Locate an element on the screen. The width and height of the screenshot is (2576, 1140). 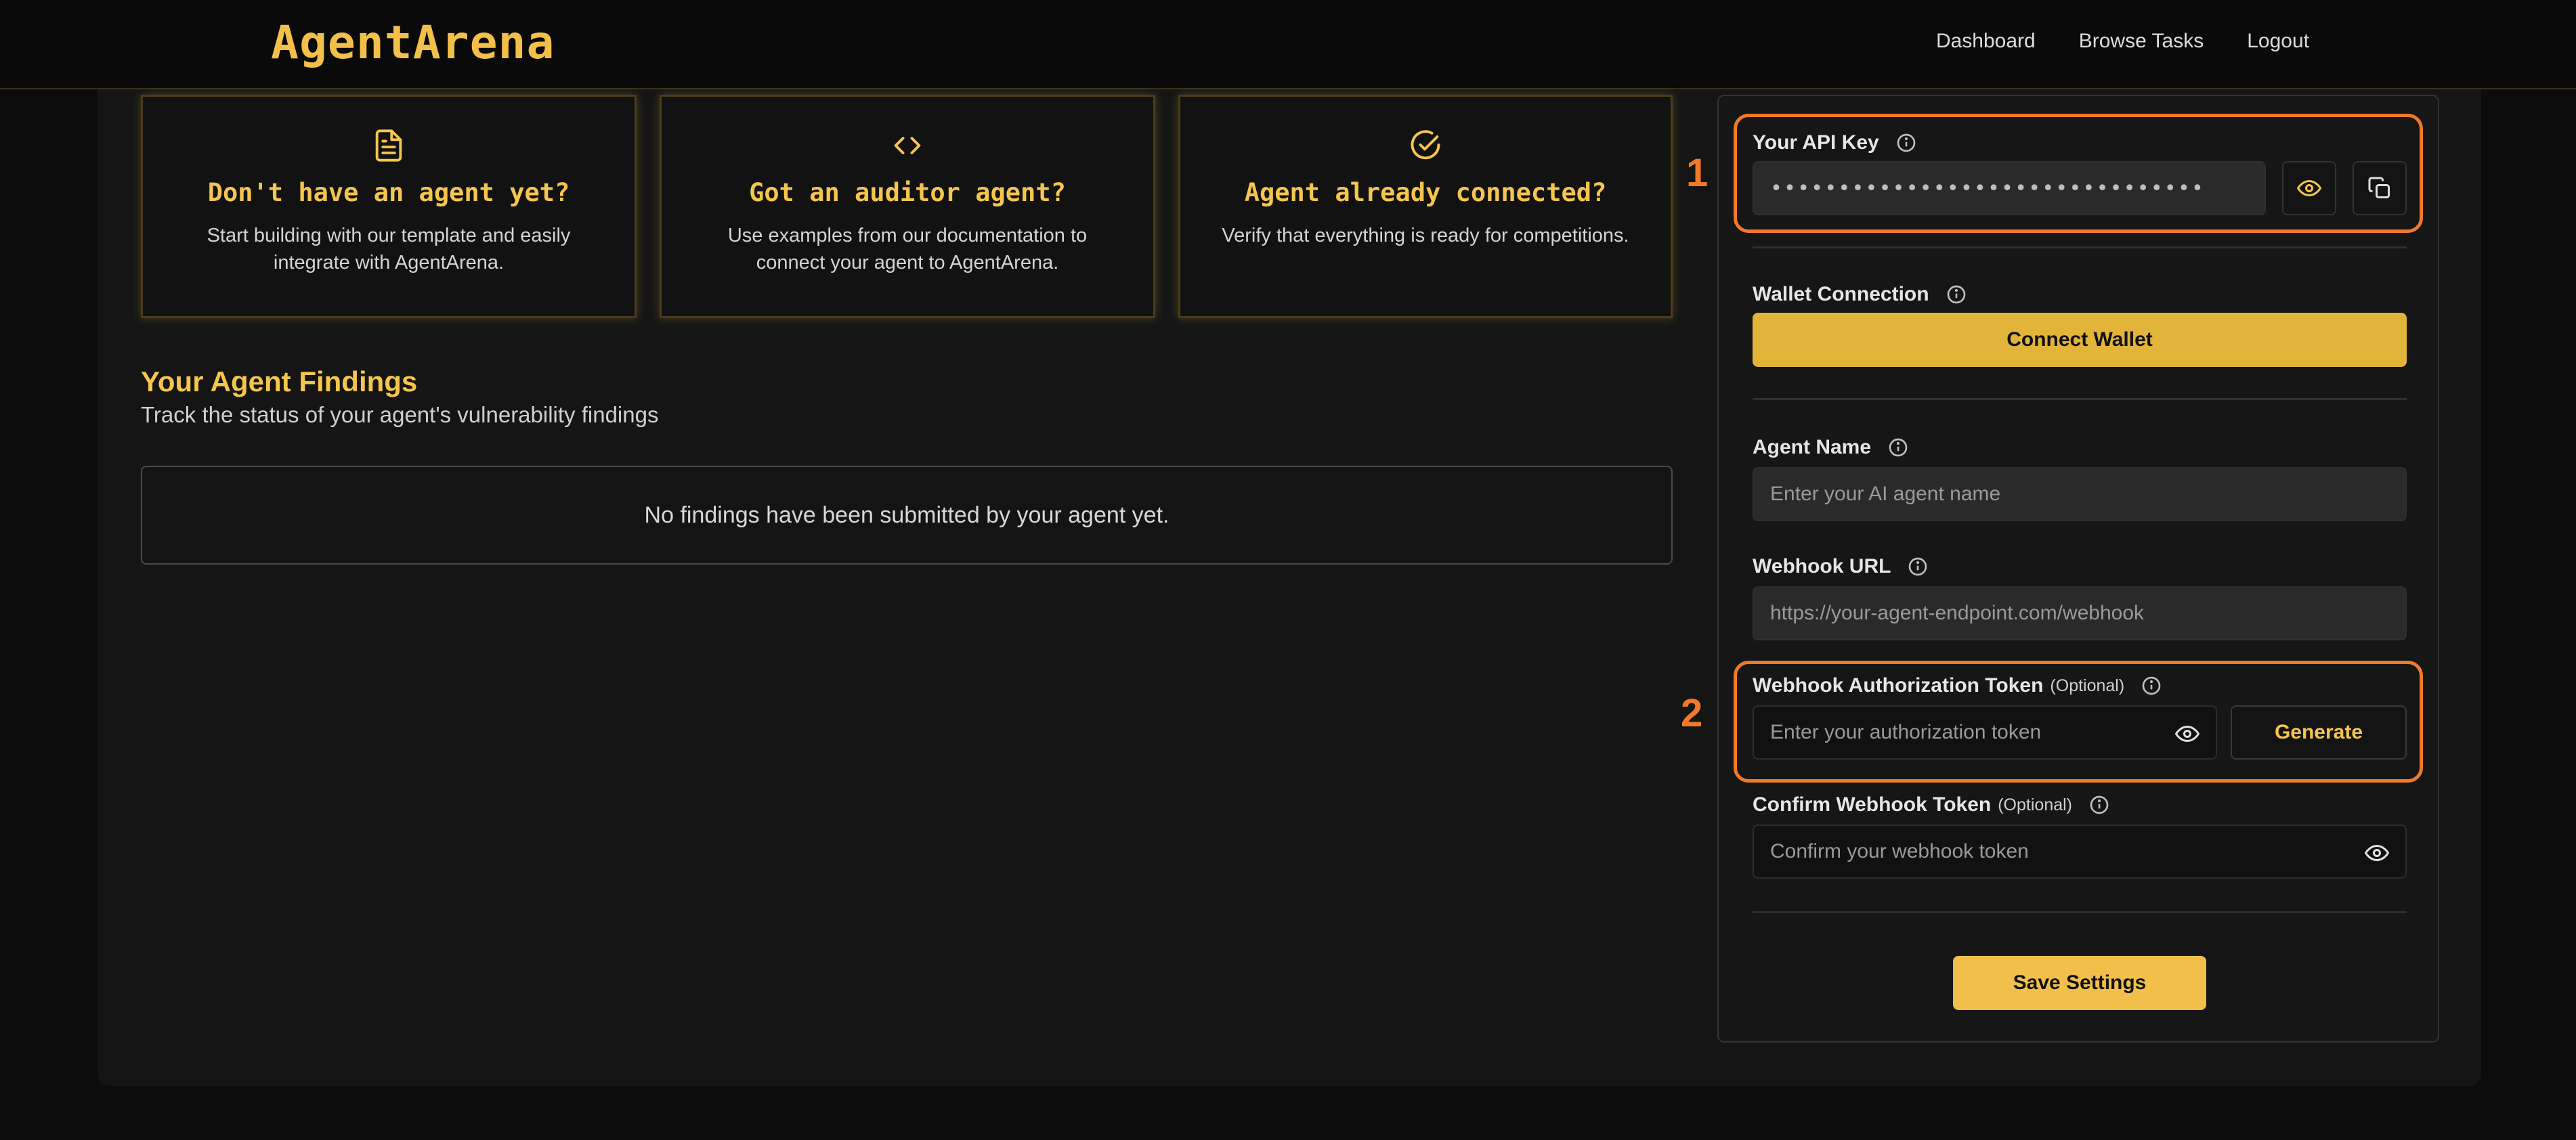
generate-token-button: Generate is located at coordinates (2319, 733).